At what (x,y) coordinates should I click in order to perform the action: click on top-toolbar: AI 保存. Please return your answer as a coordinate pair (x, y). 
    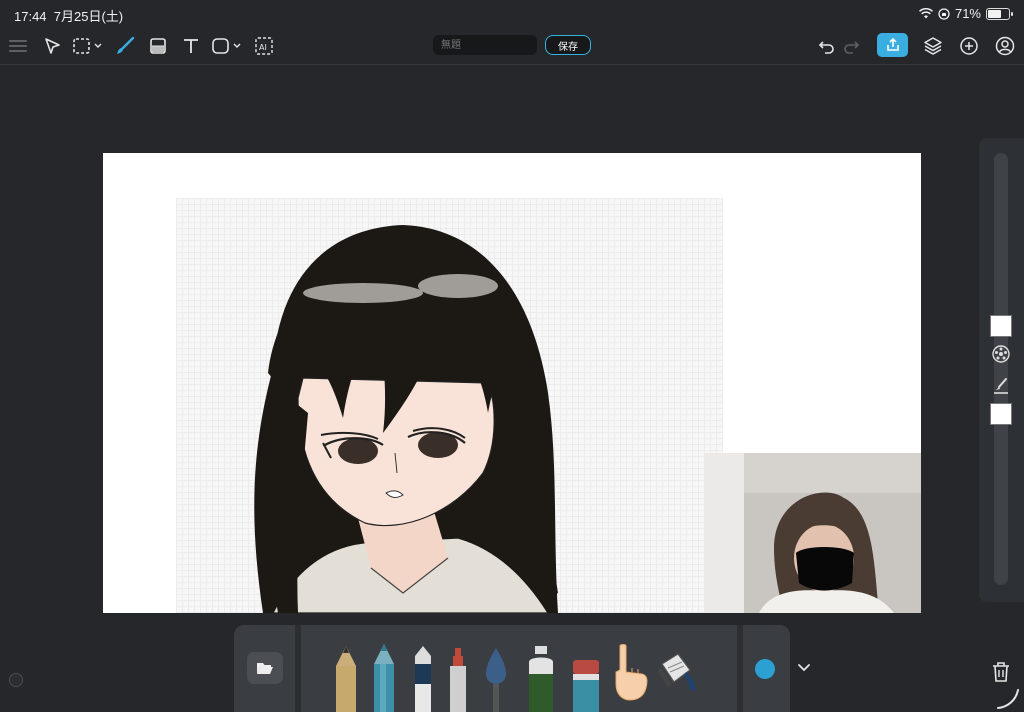
    Looking at the image, I should click on (512, 46).